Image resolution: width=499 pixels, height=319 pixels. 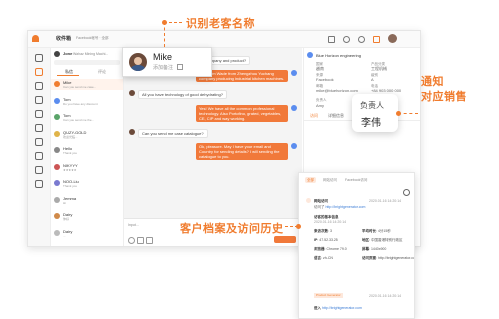 I want to click on top-bar: 收件箱 Facebook帐号 · 全部, so click(x=224, y=39).